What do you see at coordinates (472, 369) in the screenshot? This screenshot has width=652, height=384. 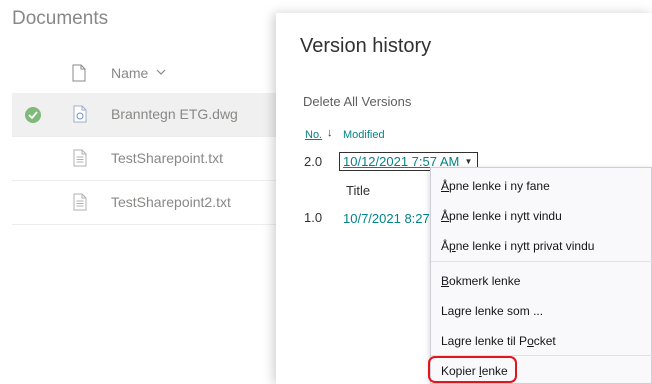 I see `highlight-annotation` at bounding box center [472, 369].